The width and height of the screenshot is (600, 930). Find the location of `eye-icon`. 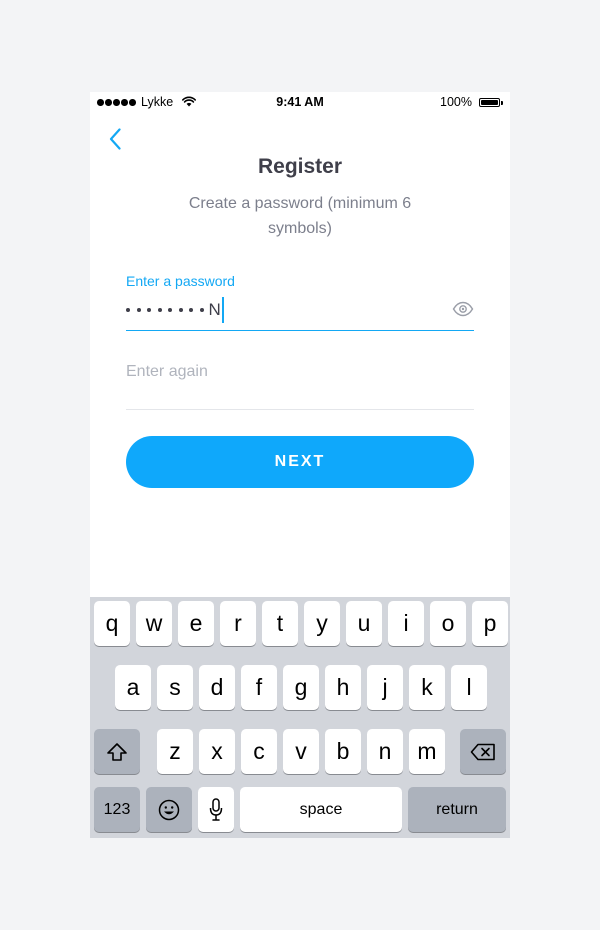

eye-icon is located at coordinates (463, 311).